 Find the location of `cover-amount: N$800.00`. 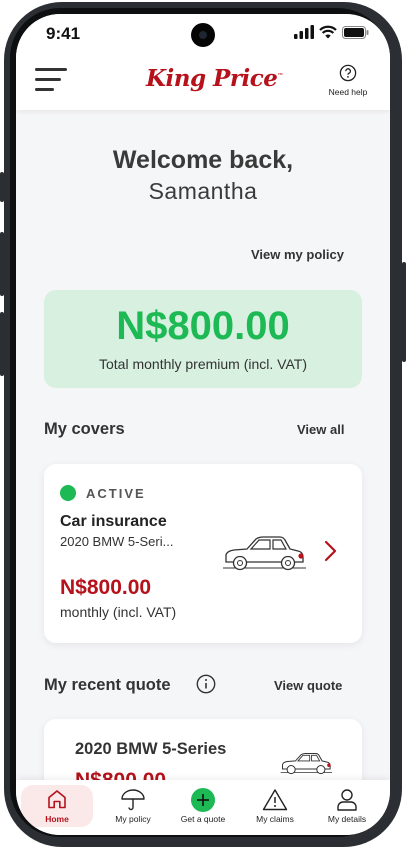

cover-amount: N$800.00 is located at coordinates (106, 587).